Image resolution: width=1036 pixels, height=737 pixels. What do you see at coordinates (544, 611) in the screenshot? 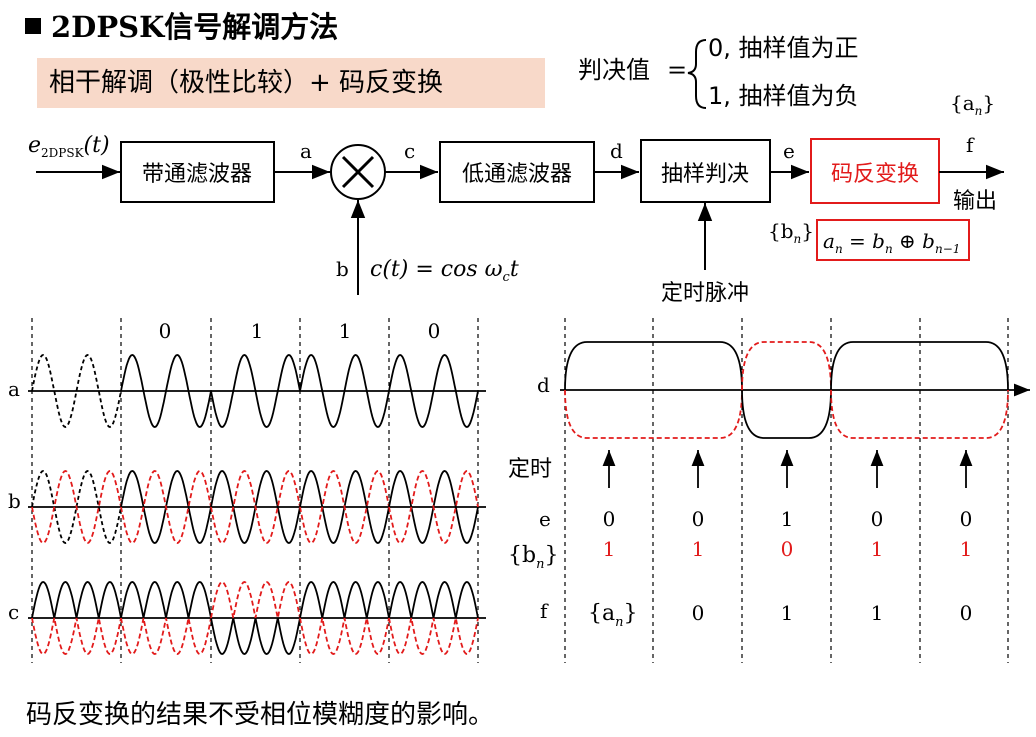
I see `f-row-label: f` at bounding box center [544, 611].